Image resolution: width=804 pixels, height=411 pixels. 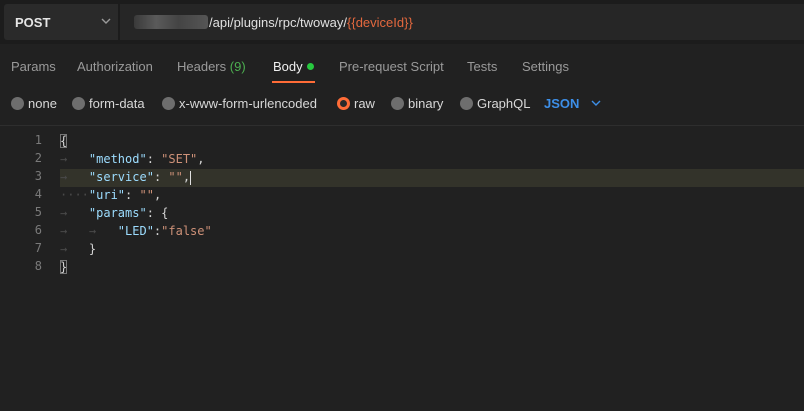 What do you see at coordinates (33, 66) in the screenshot?
I see `tab-params: Params` at bounding box center [33, 66].